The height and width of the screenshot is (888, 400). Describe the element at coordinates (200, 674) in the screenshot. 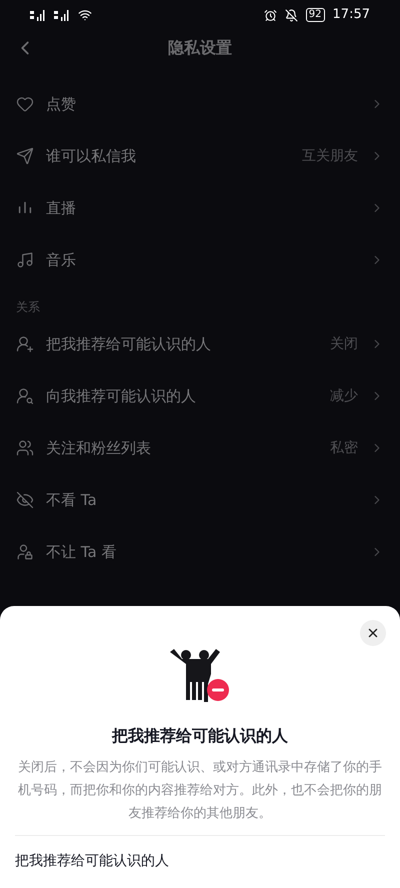

I see `people-minus-icon` at that location.